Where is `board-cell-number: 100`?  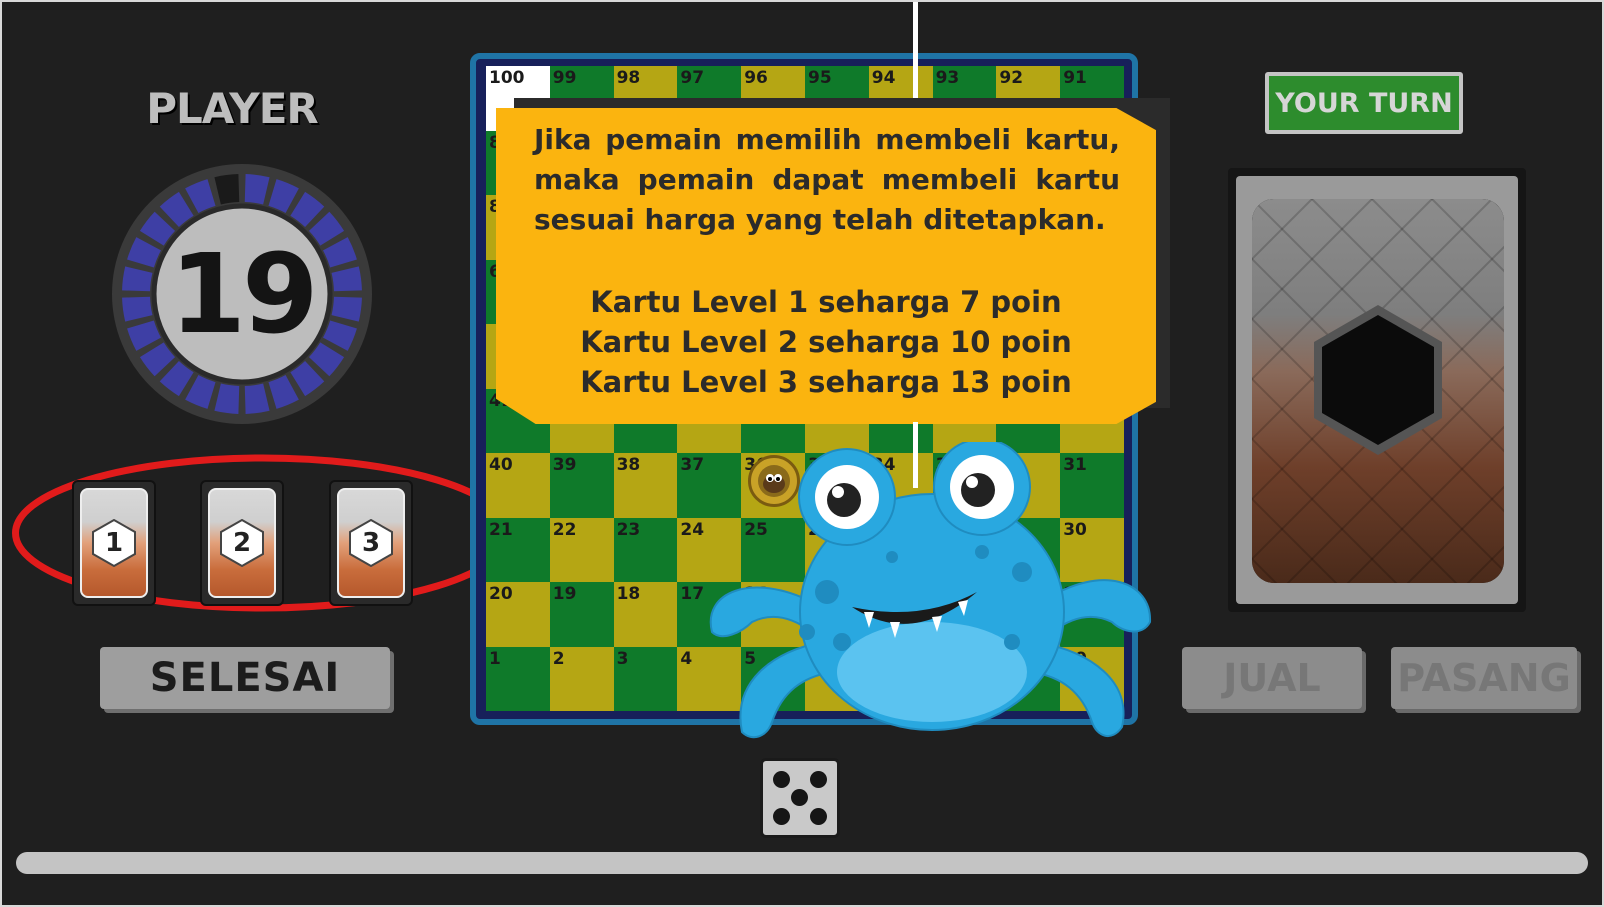
board-cell-number: 100 is located at coordinates (507, 78).